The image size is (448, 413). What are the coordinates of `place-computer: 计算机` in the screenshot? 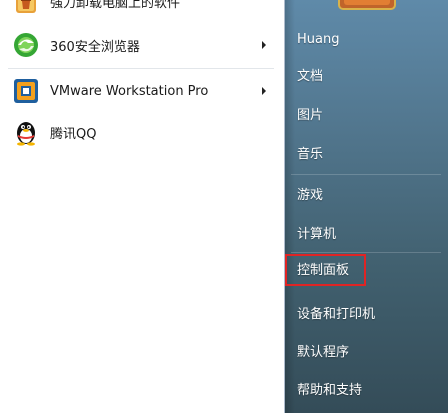 It's located at (316, 235).